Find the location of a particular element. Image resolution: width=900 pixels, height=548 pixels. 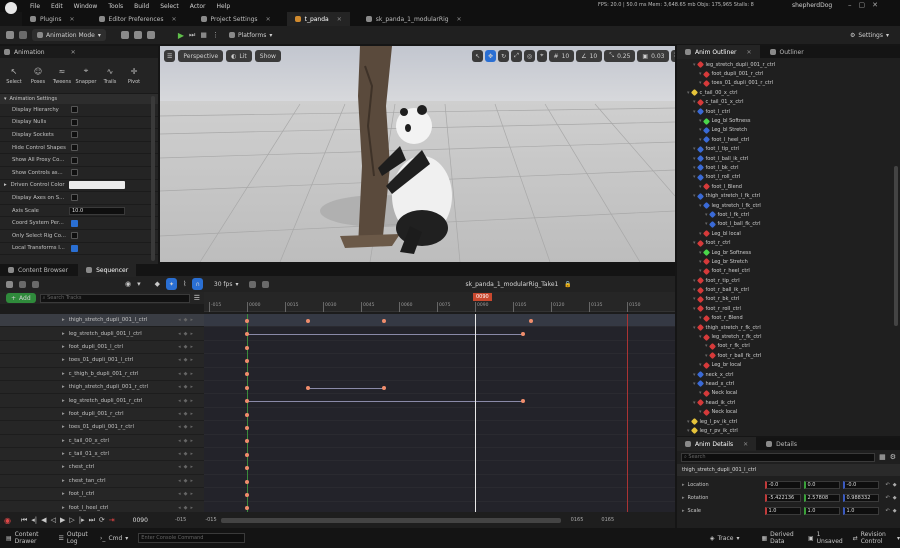

diamond-icon: ◆ is located at coordinates (157, 284).